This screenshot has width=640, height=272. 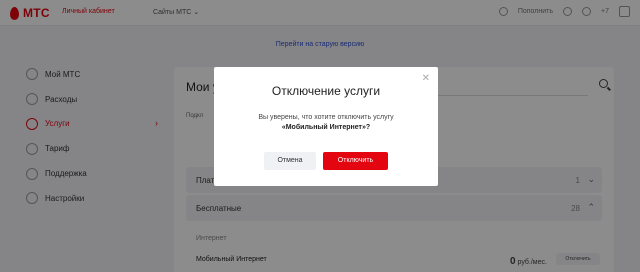 I want to click on dialog-question: Вы уверены, что хотите отключить услугу, so click(x=326, y=117).